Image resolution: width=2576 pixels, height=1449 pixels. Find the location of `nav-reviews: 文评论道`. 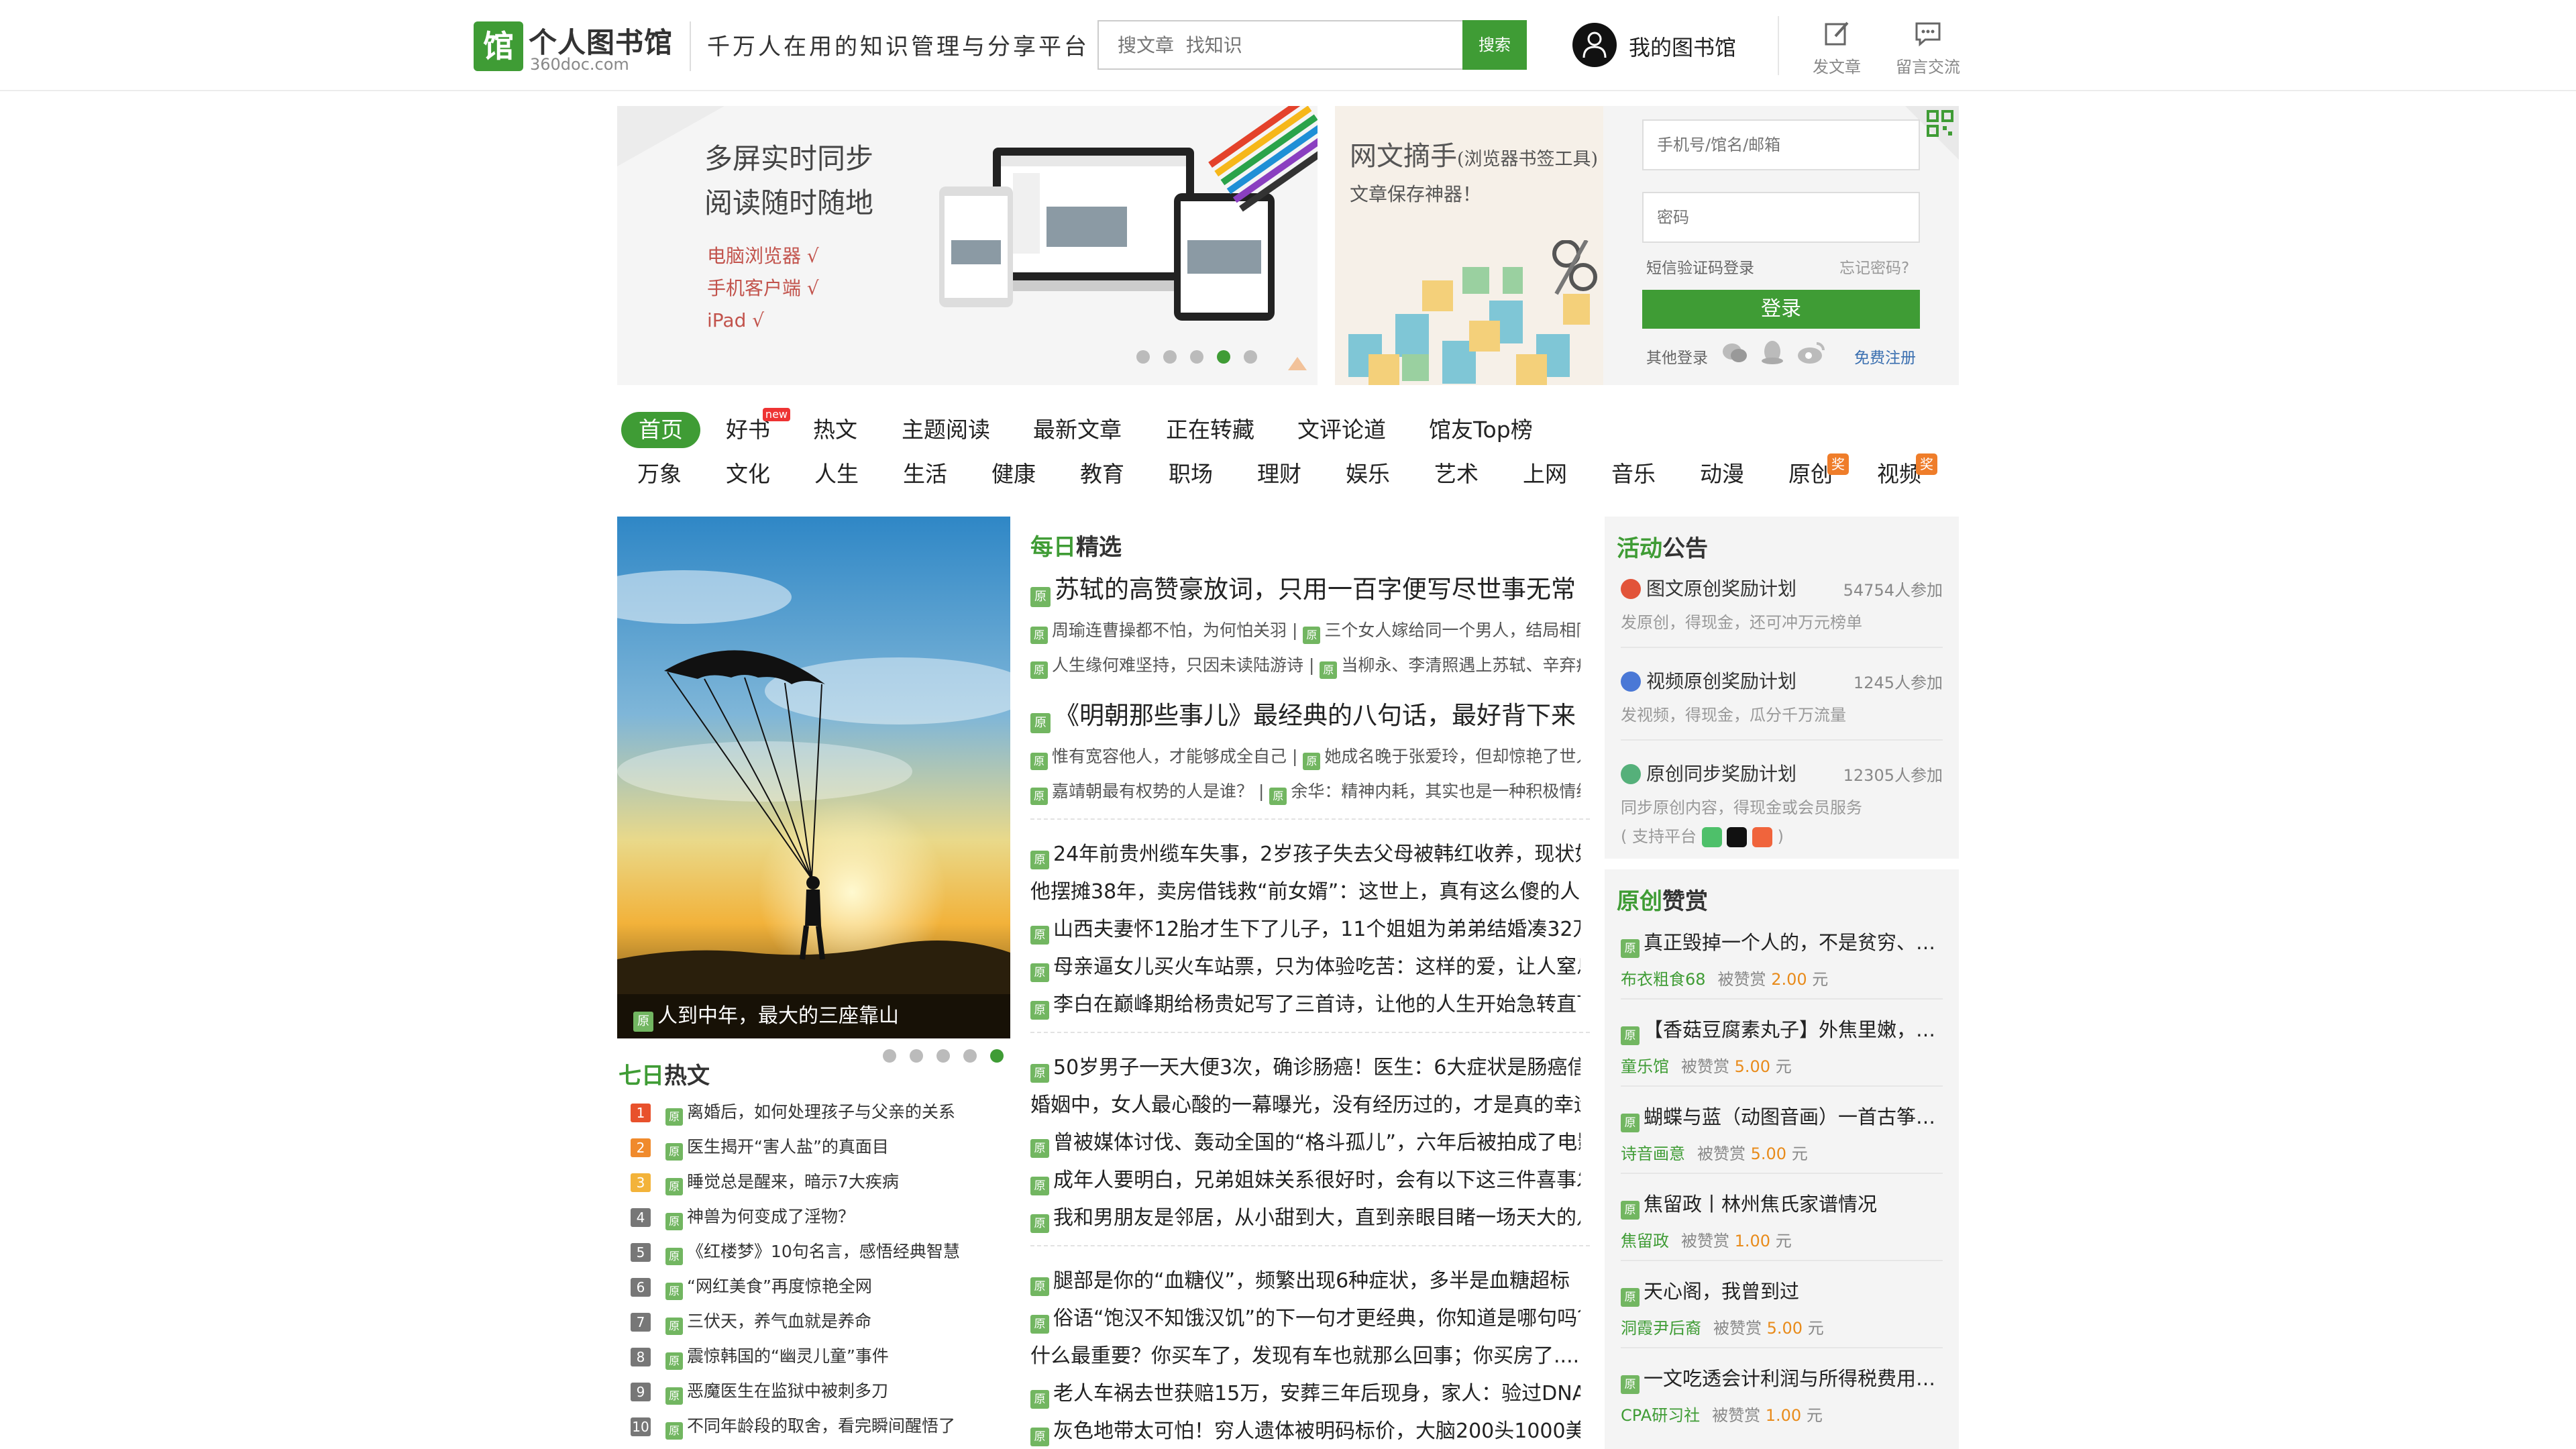

nav-reviews: 文评论道 is located at coordinates (1341, 430).